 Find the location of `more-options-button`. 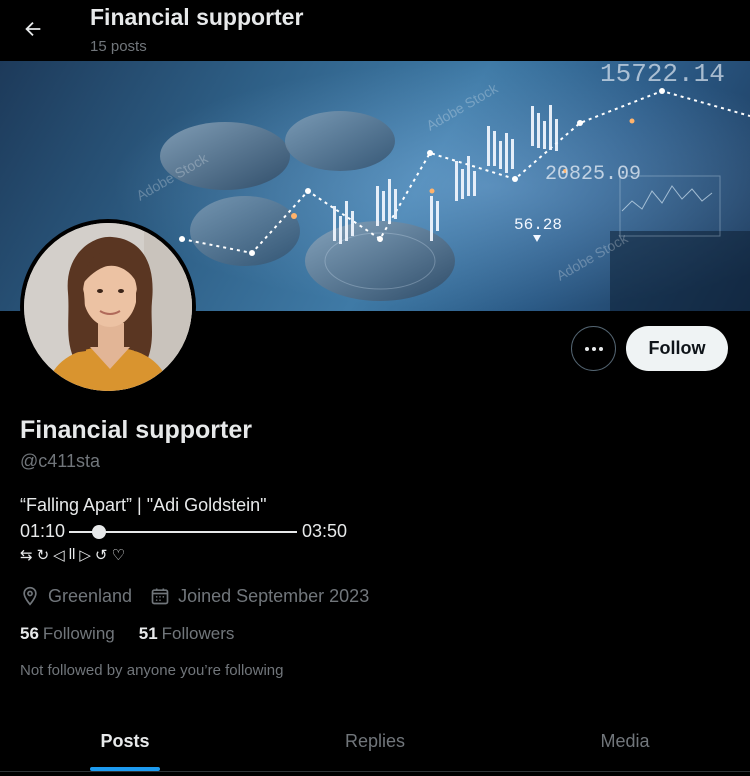

more-options-button is located at coordinates (593, 348).